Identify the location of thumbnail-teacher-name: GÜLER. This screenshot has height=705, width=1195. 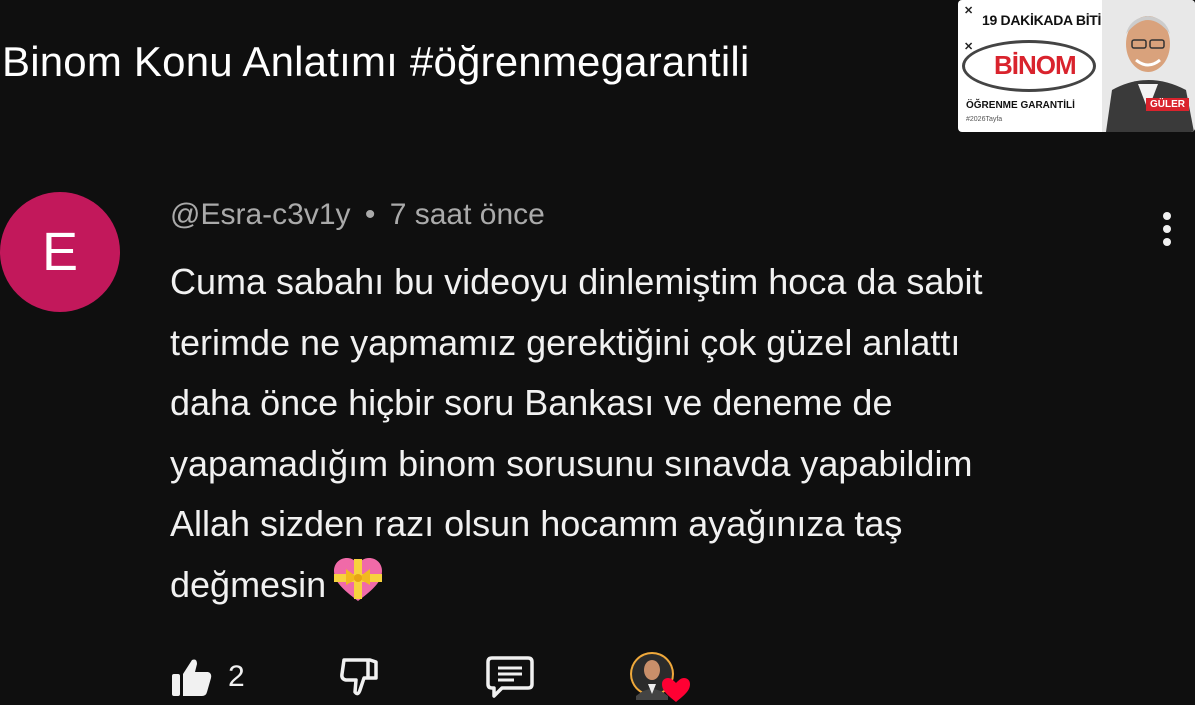
(1167, 104).